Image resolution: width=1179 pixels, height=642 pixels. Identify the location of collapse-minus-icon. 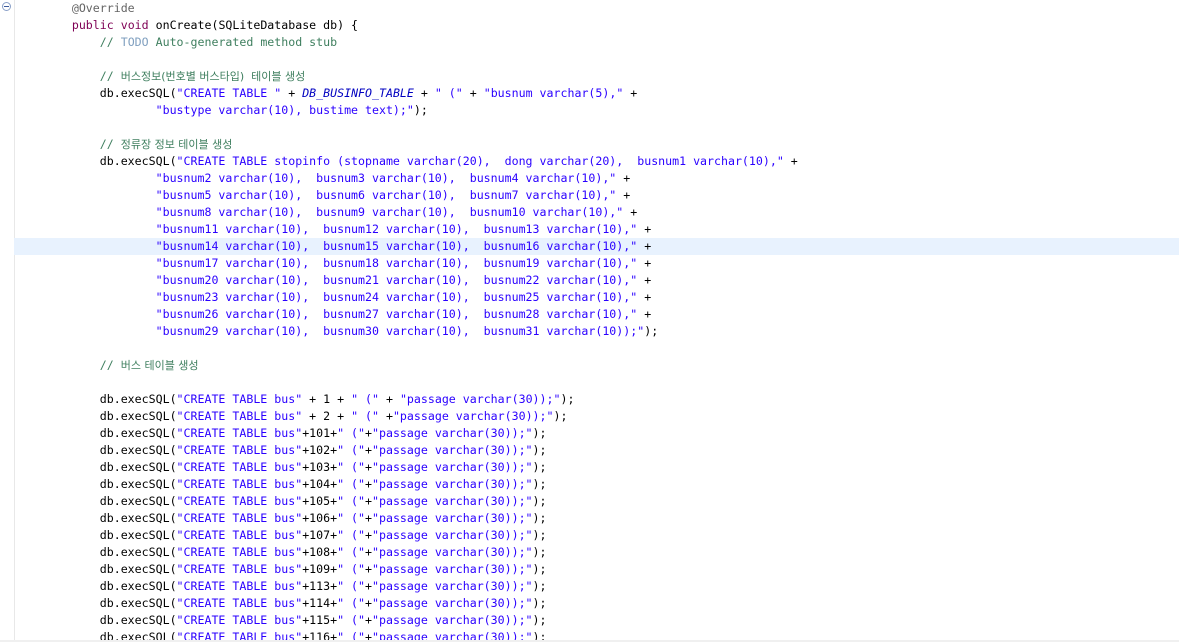
(6, 6).